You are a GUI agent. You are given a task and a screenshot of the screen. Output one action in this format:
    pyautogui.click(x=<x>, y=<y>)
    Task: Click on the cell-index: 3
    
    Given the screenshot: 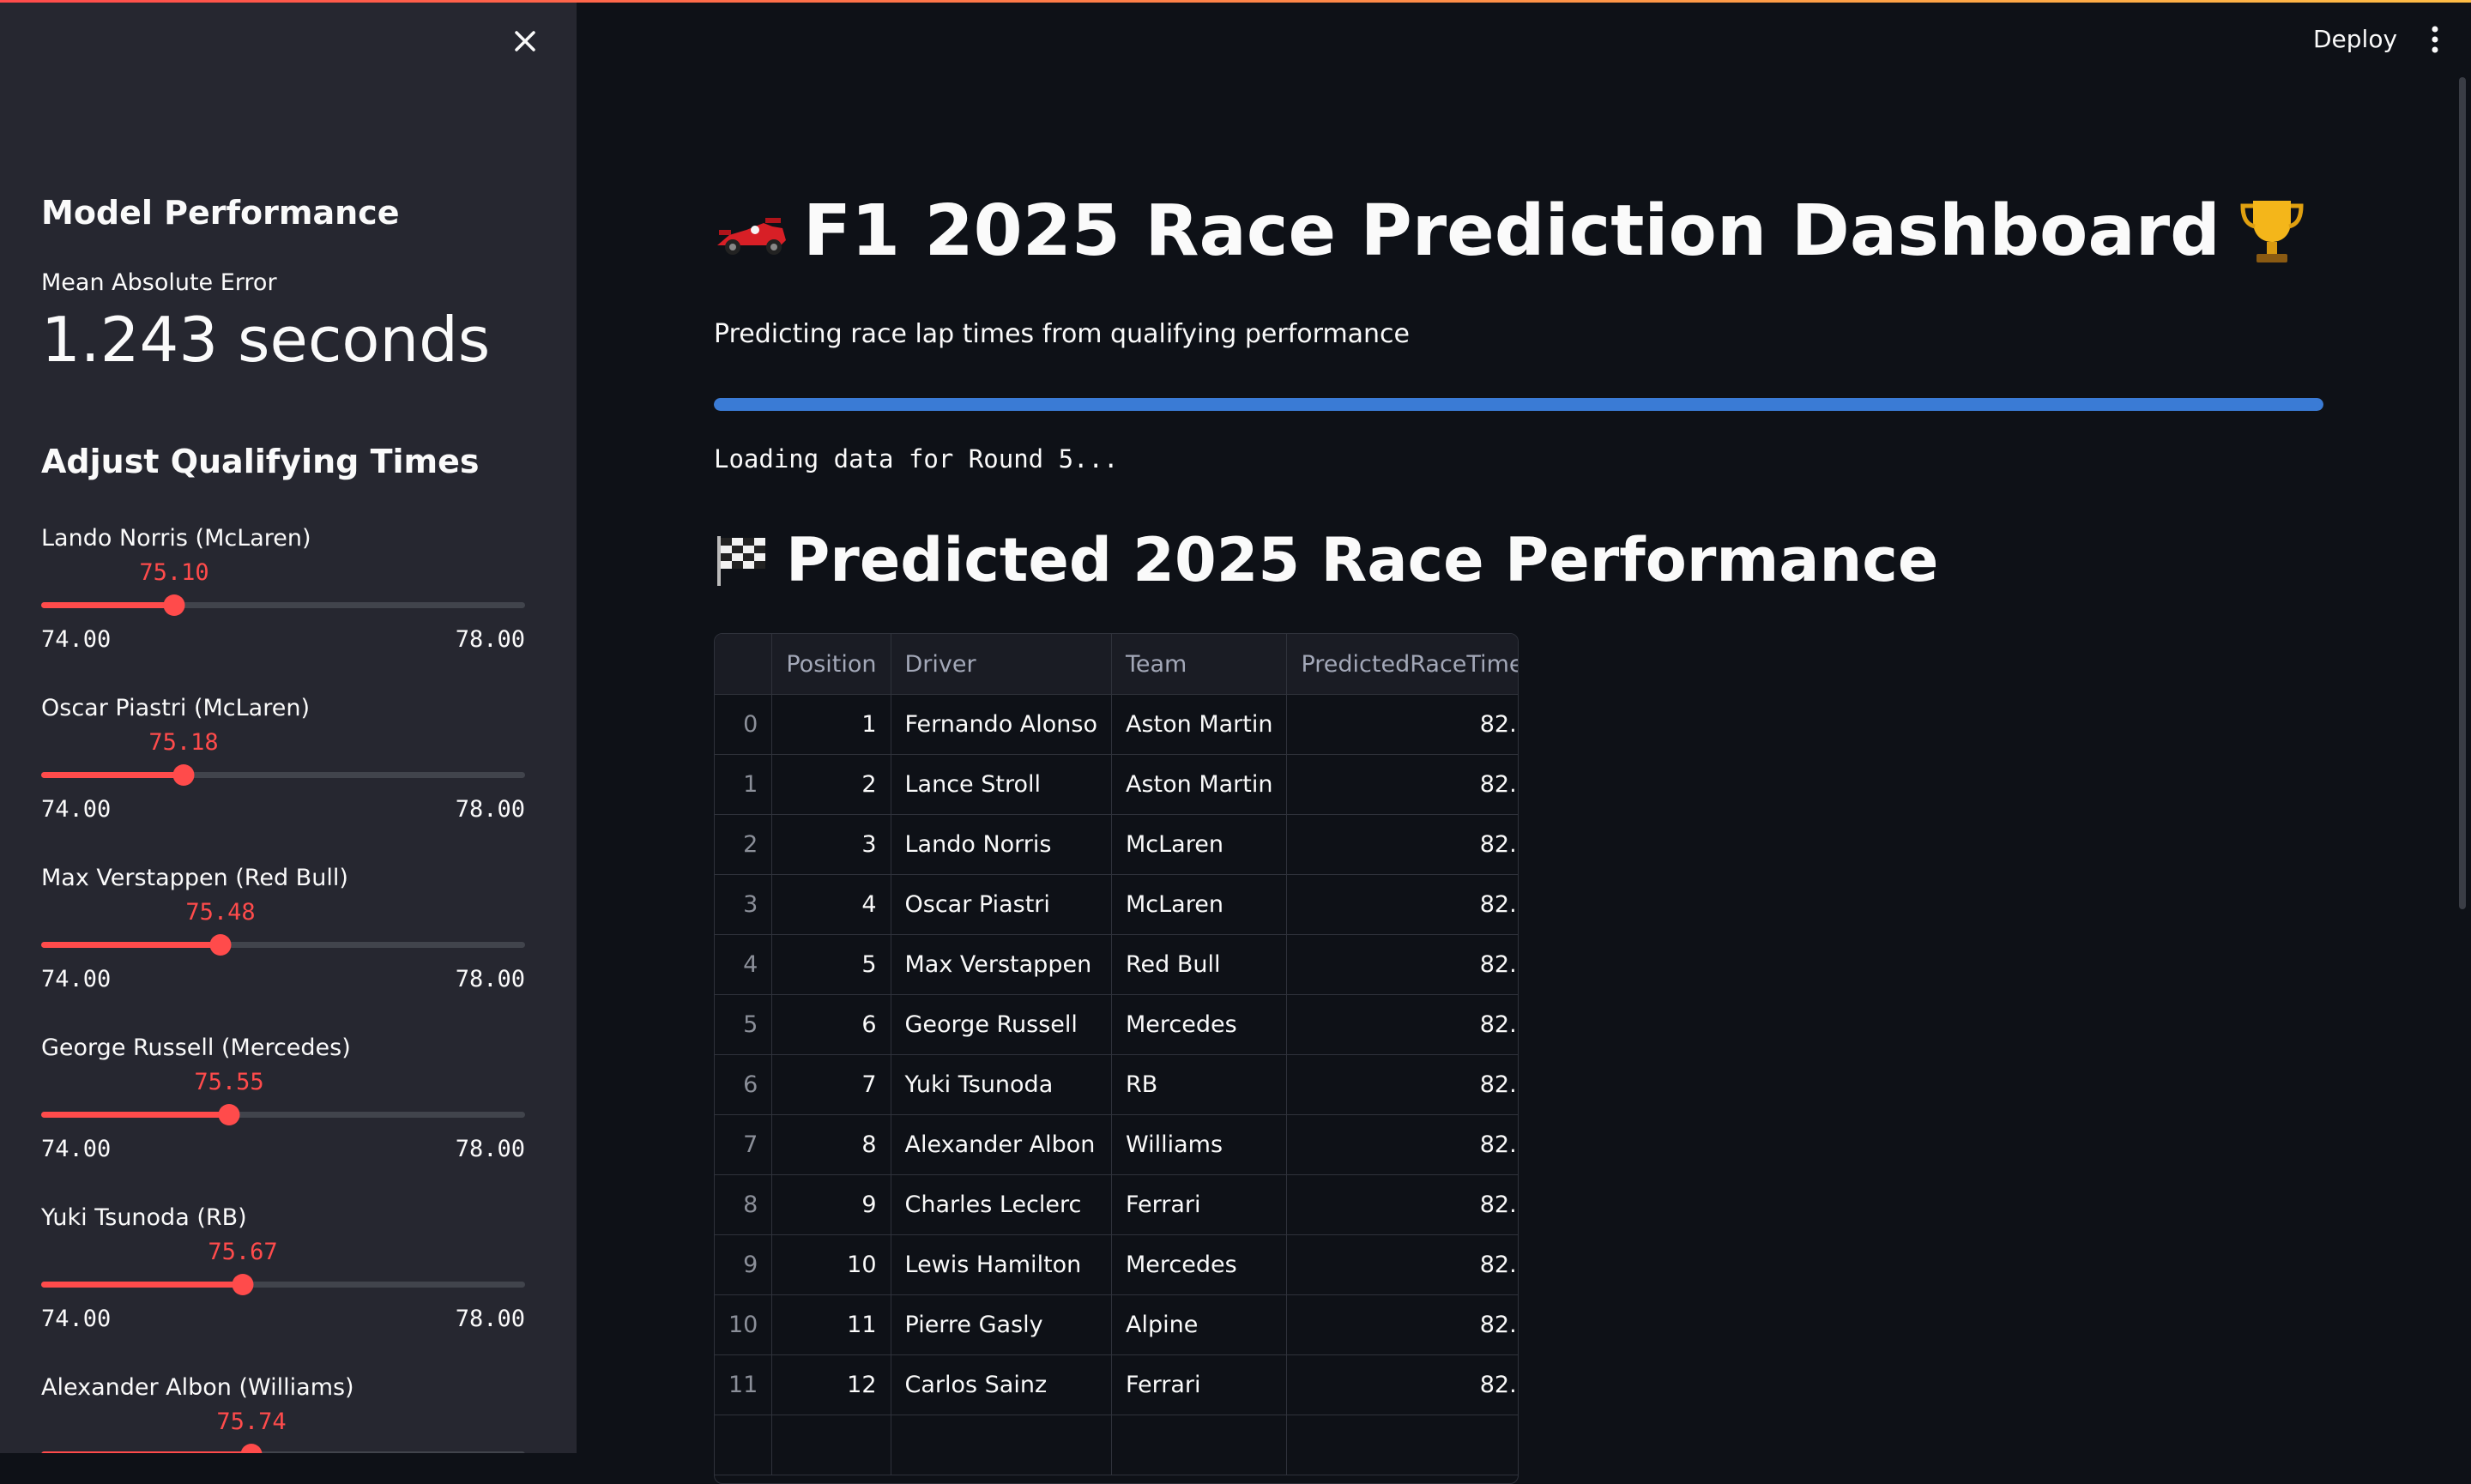 What is the action you would take?
    pyautogui.click(x=744, y=904)
    